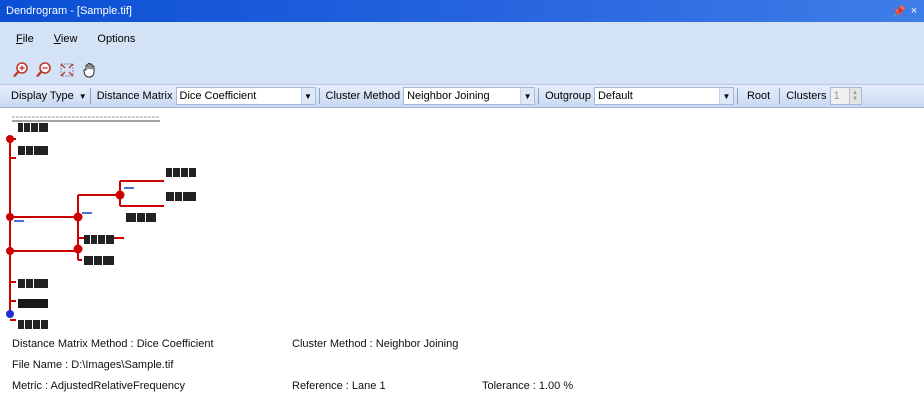  Describe the element at coordinates (914, 11) in the screenshot. I see `close-icon: ×` at that location.